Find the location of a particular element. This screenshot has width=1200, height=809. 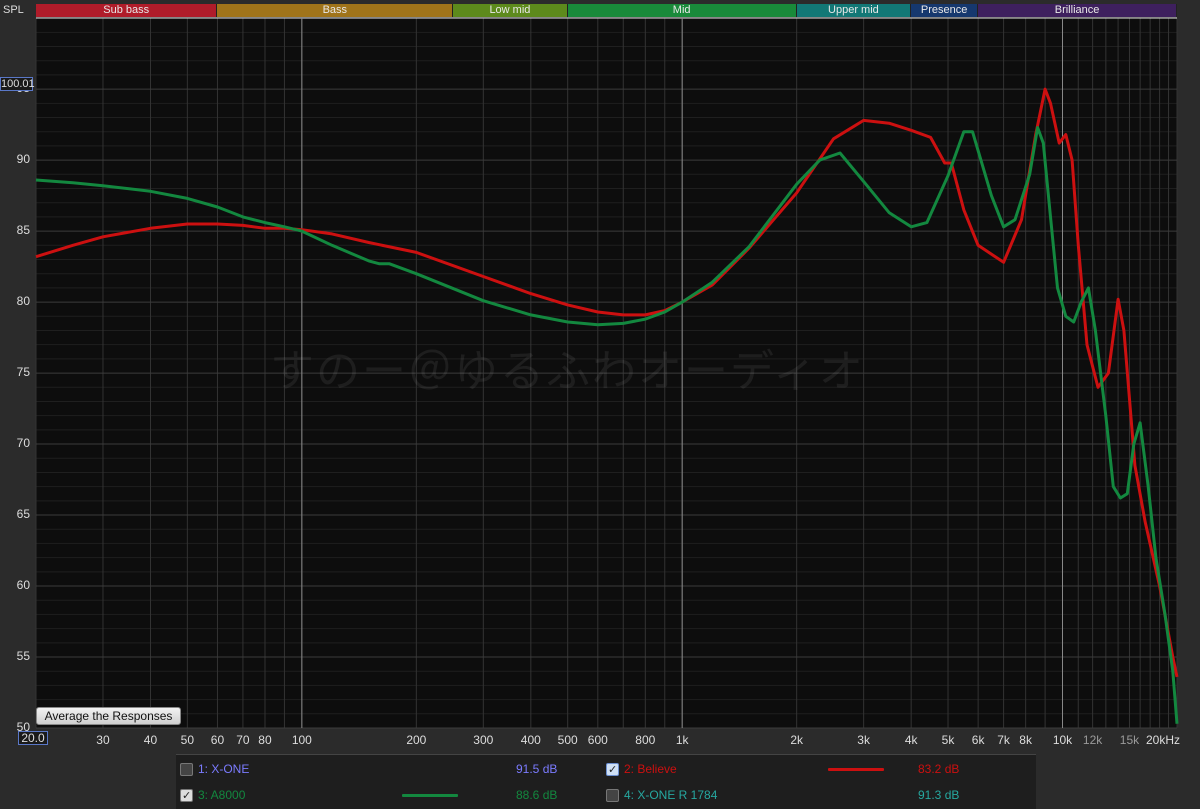

x-tick-label: 4k is located at coordinates (911, 740).